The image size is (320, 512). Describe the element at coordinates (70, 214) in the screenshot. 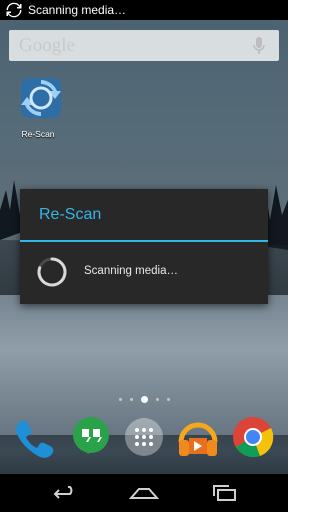

I see `dialog-title: Re-Scan` at that location.